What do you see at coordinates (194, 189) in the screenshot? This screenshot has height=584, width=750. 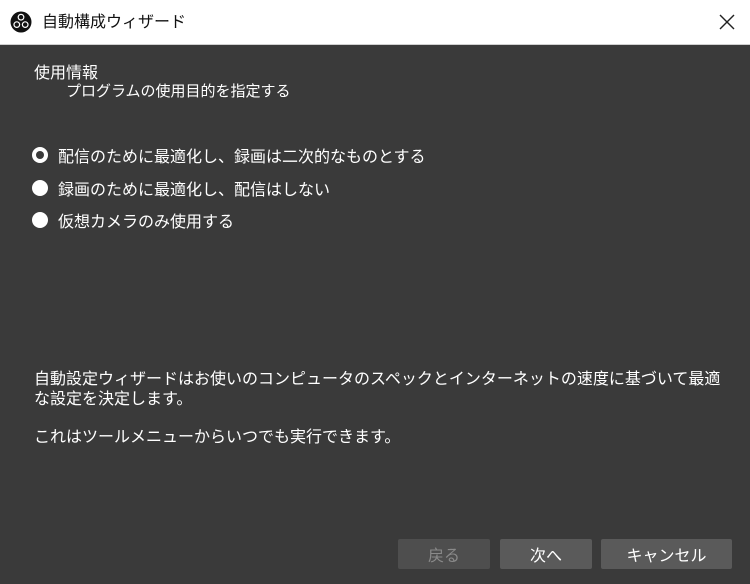 I see `radio-label: 録画のために最適化し、配信はしない` at bounding box center [194, 189].